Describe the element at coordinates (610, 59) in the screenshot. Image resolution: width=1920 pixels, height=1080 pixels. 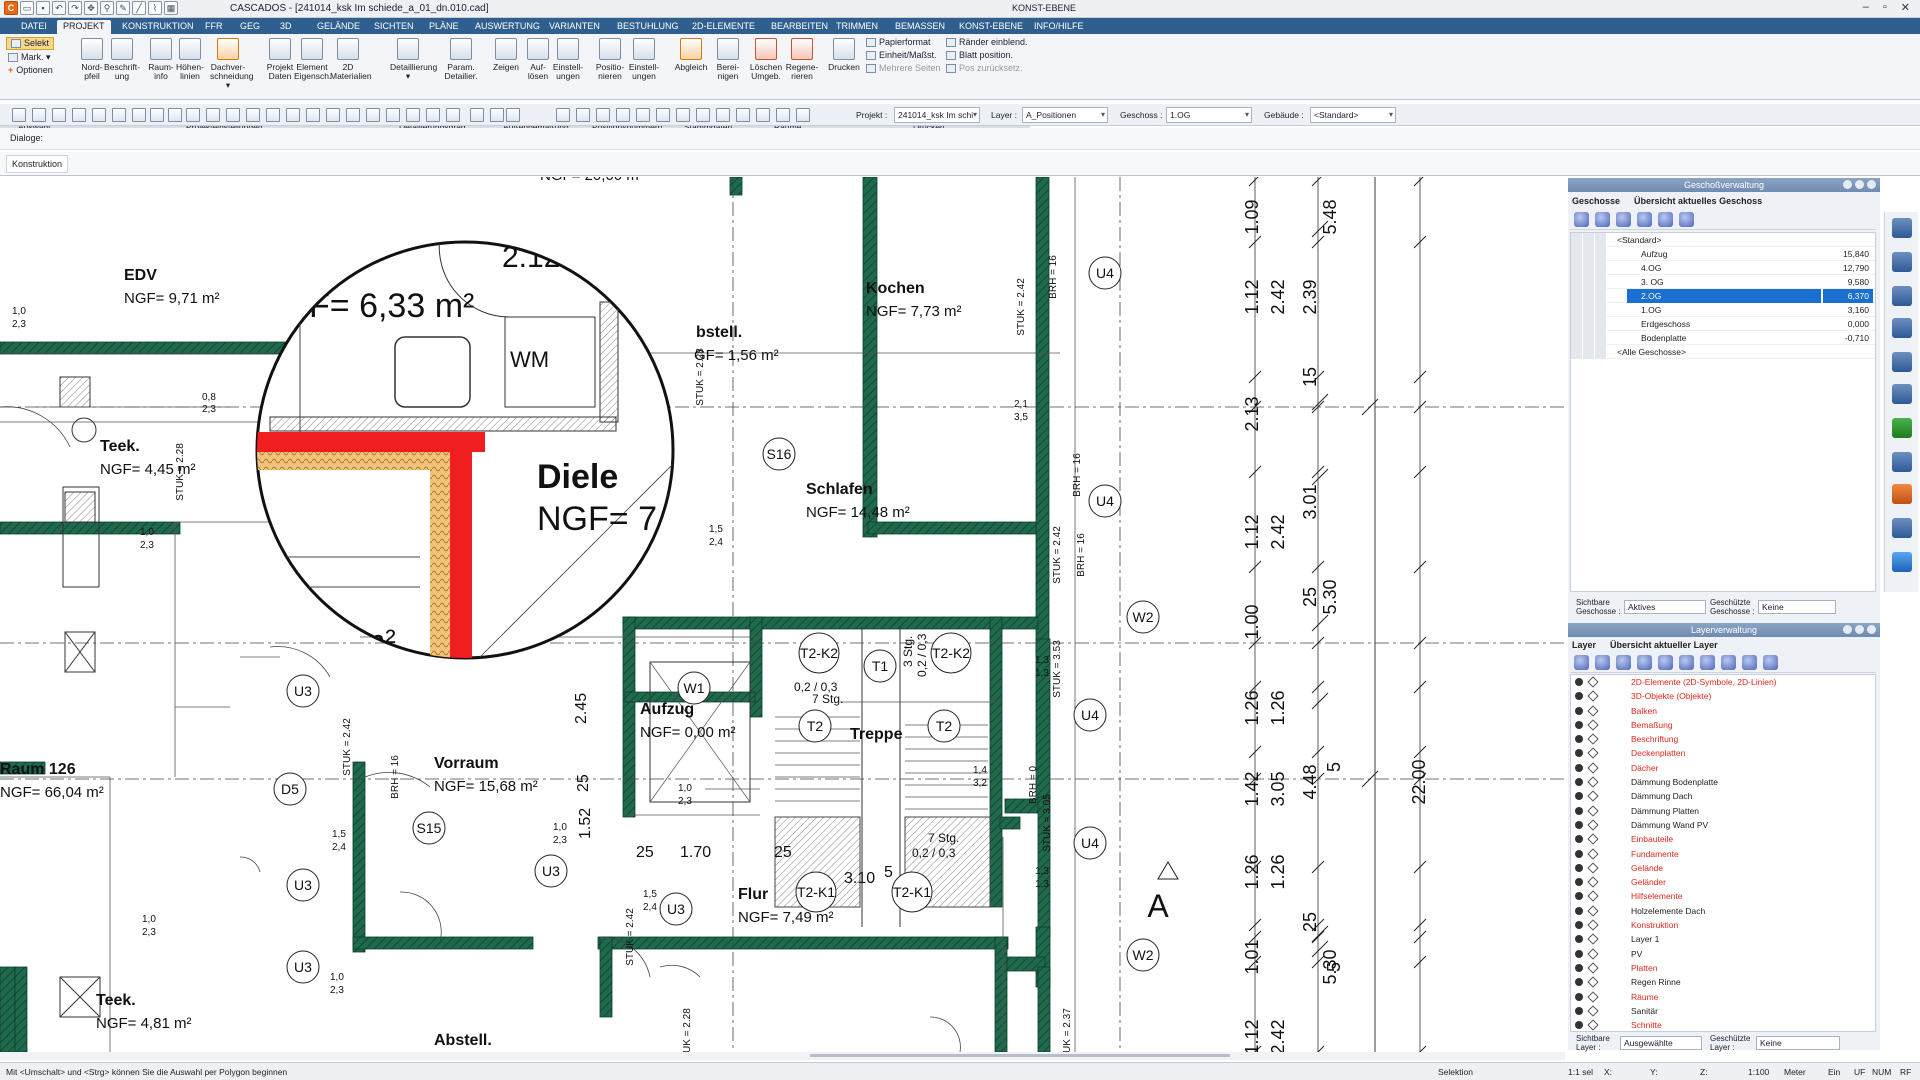
I see `ribbon-button-13: Positio-nieren` at that location.